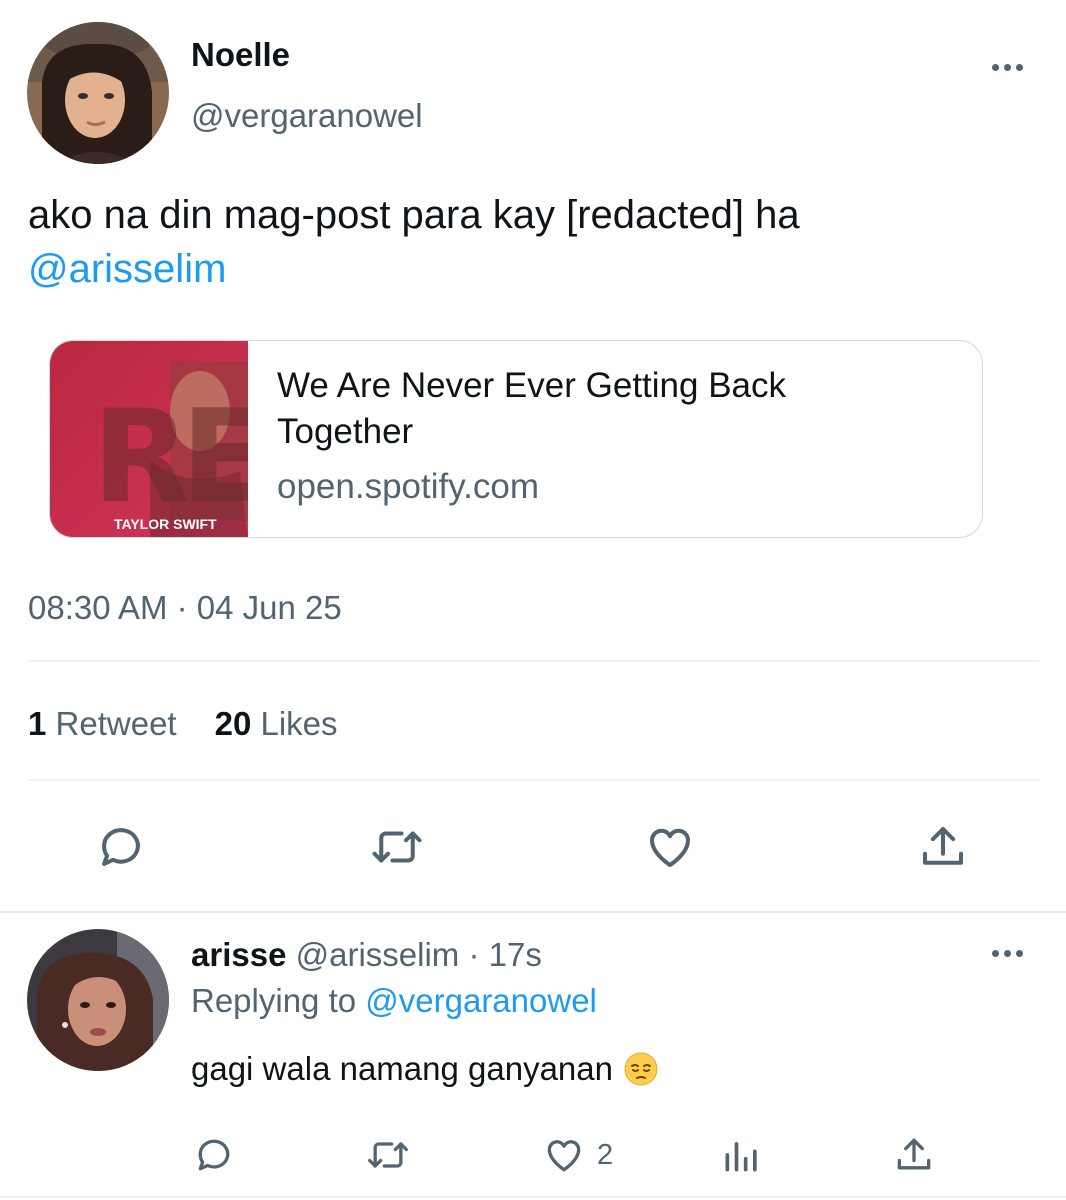  I want to click on reply-like-button: 2, so click(577, 1155).